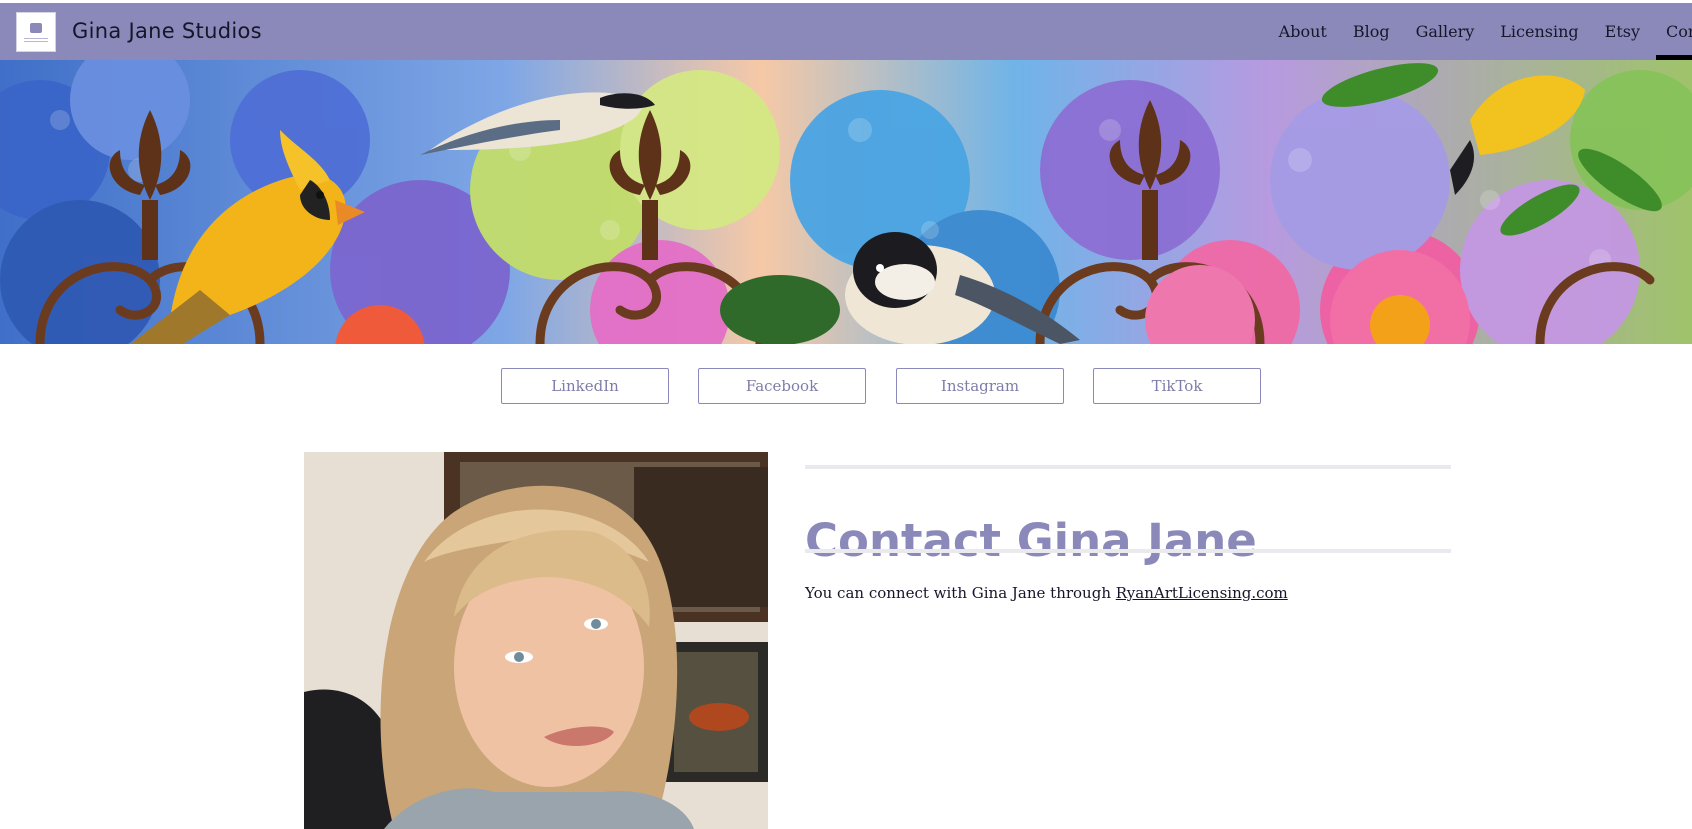 This screenshot has height=829, width=1692. Describe the element at coordinates (980, 386) in the screenshot. I see `instagram-button: Instagram` at that location.